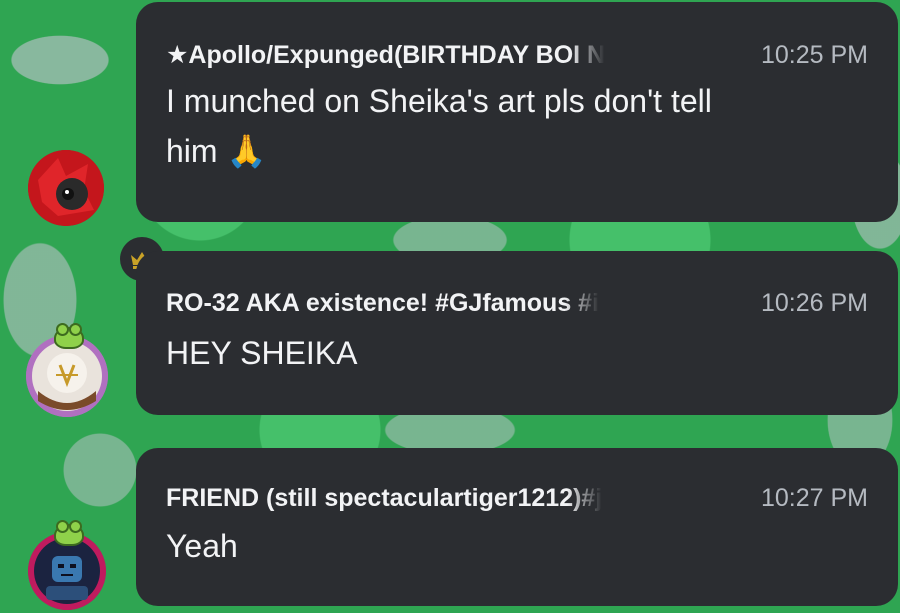 This screenshot has width=900, height=613. I want to click on timestamp: 10:27 PM, so click(814, 498).